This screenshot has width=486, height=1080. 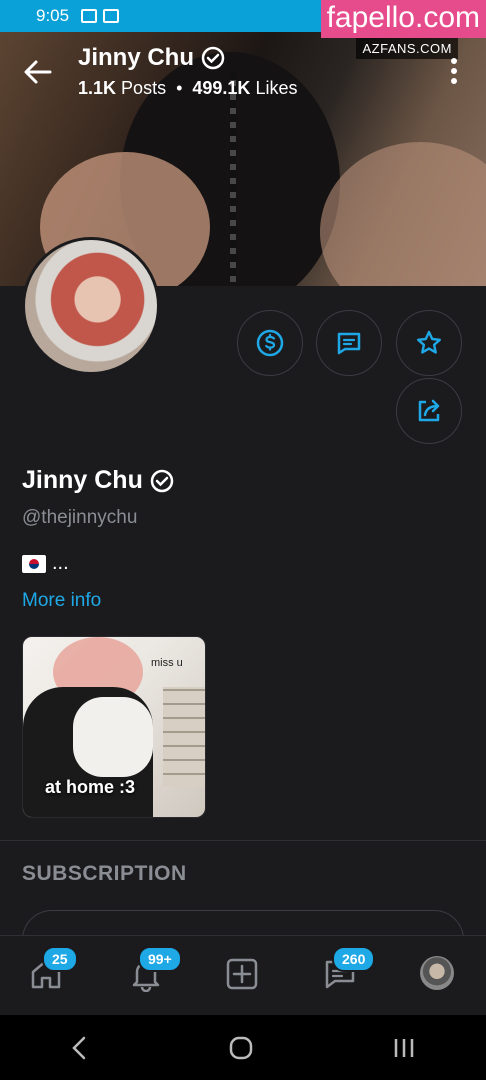 What do you see at coordinates (60, 959) in the screenshot?
I see `home-badge: 25` at bounding box center [60, 959].